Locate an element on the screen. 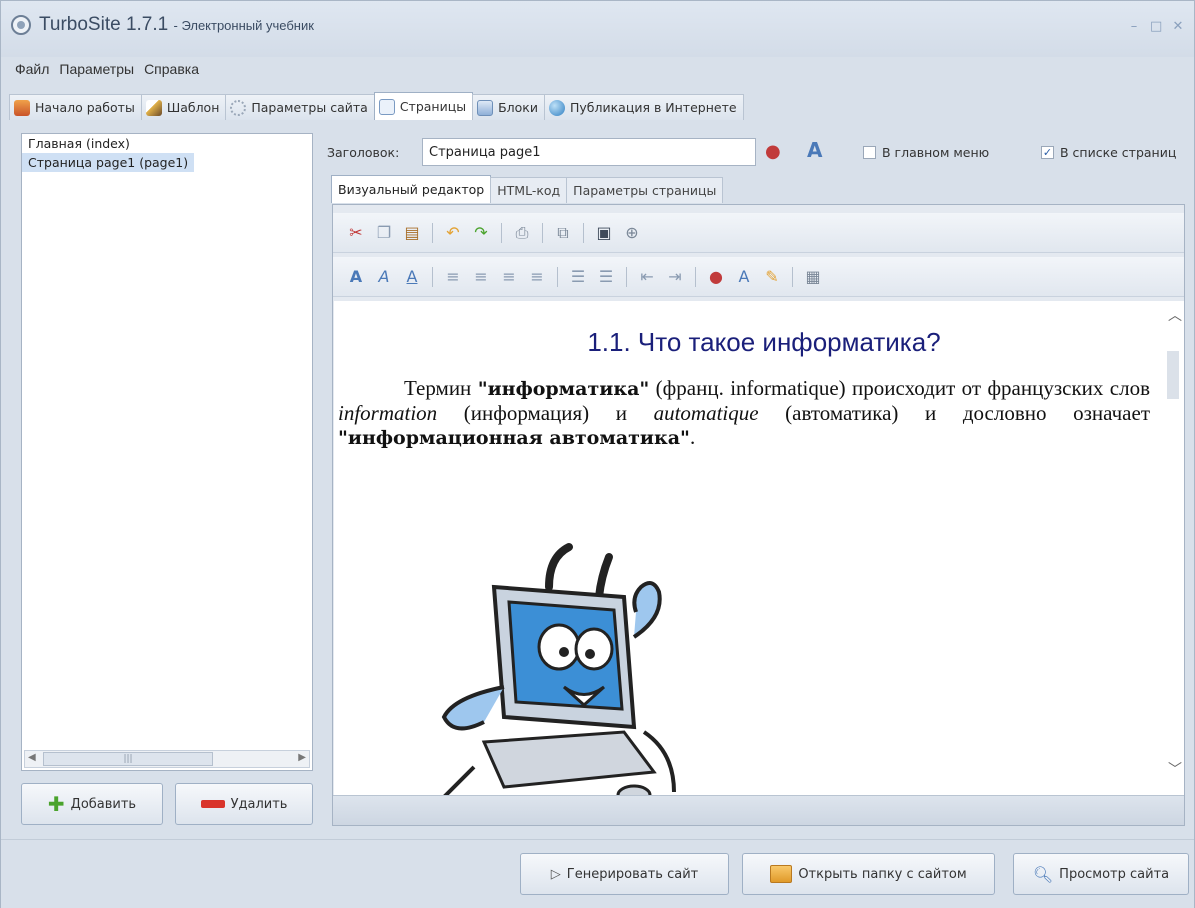 This screenshot has height=908, width=1195. tab-html-code: HTML-код is located at coordinates (529, 190).